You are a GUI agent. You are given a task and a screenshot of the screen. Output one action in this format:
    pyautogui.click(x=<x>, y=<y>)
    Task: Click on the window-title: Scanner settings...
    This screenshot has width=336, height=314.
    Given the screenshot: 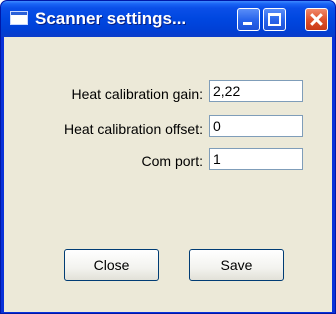 What is the action you would take?
    pyautogui.click(x=111, y=18)
    